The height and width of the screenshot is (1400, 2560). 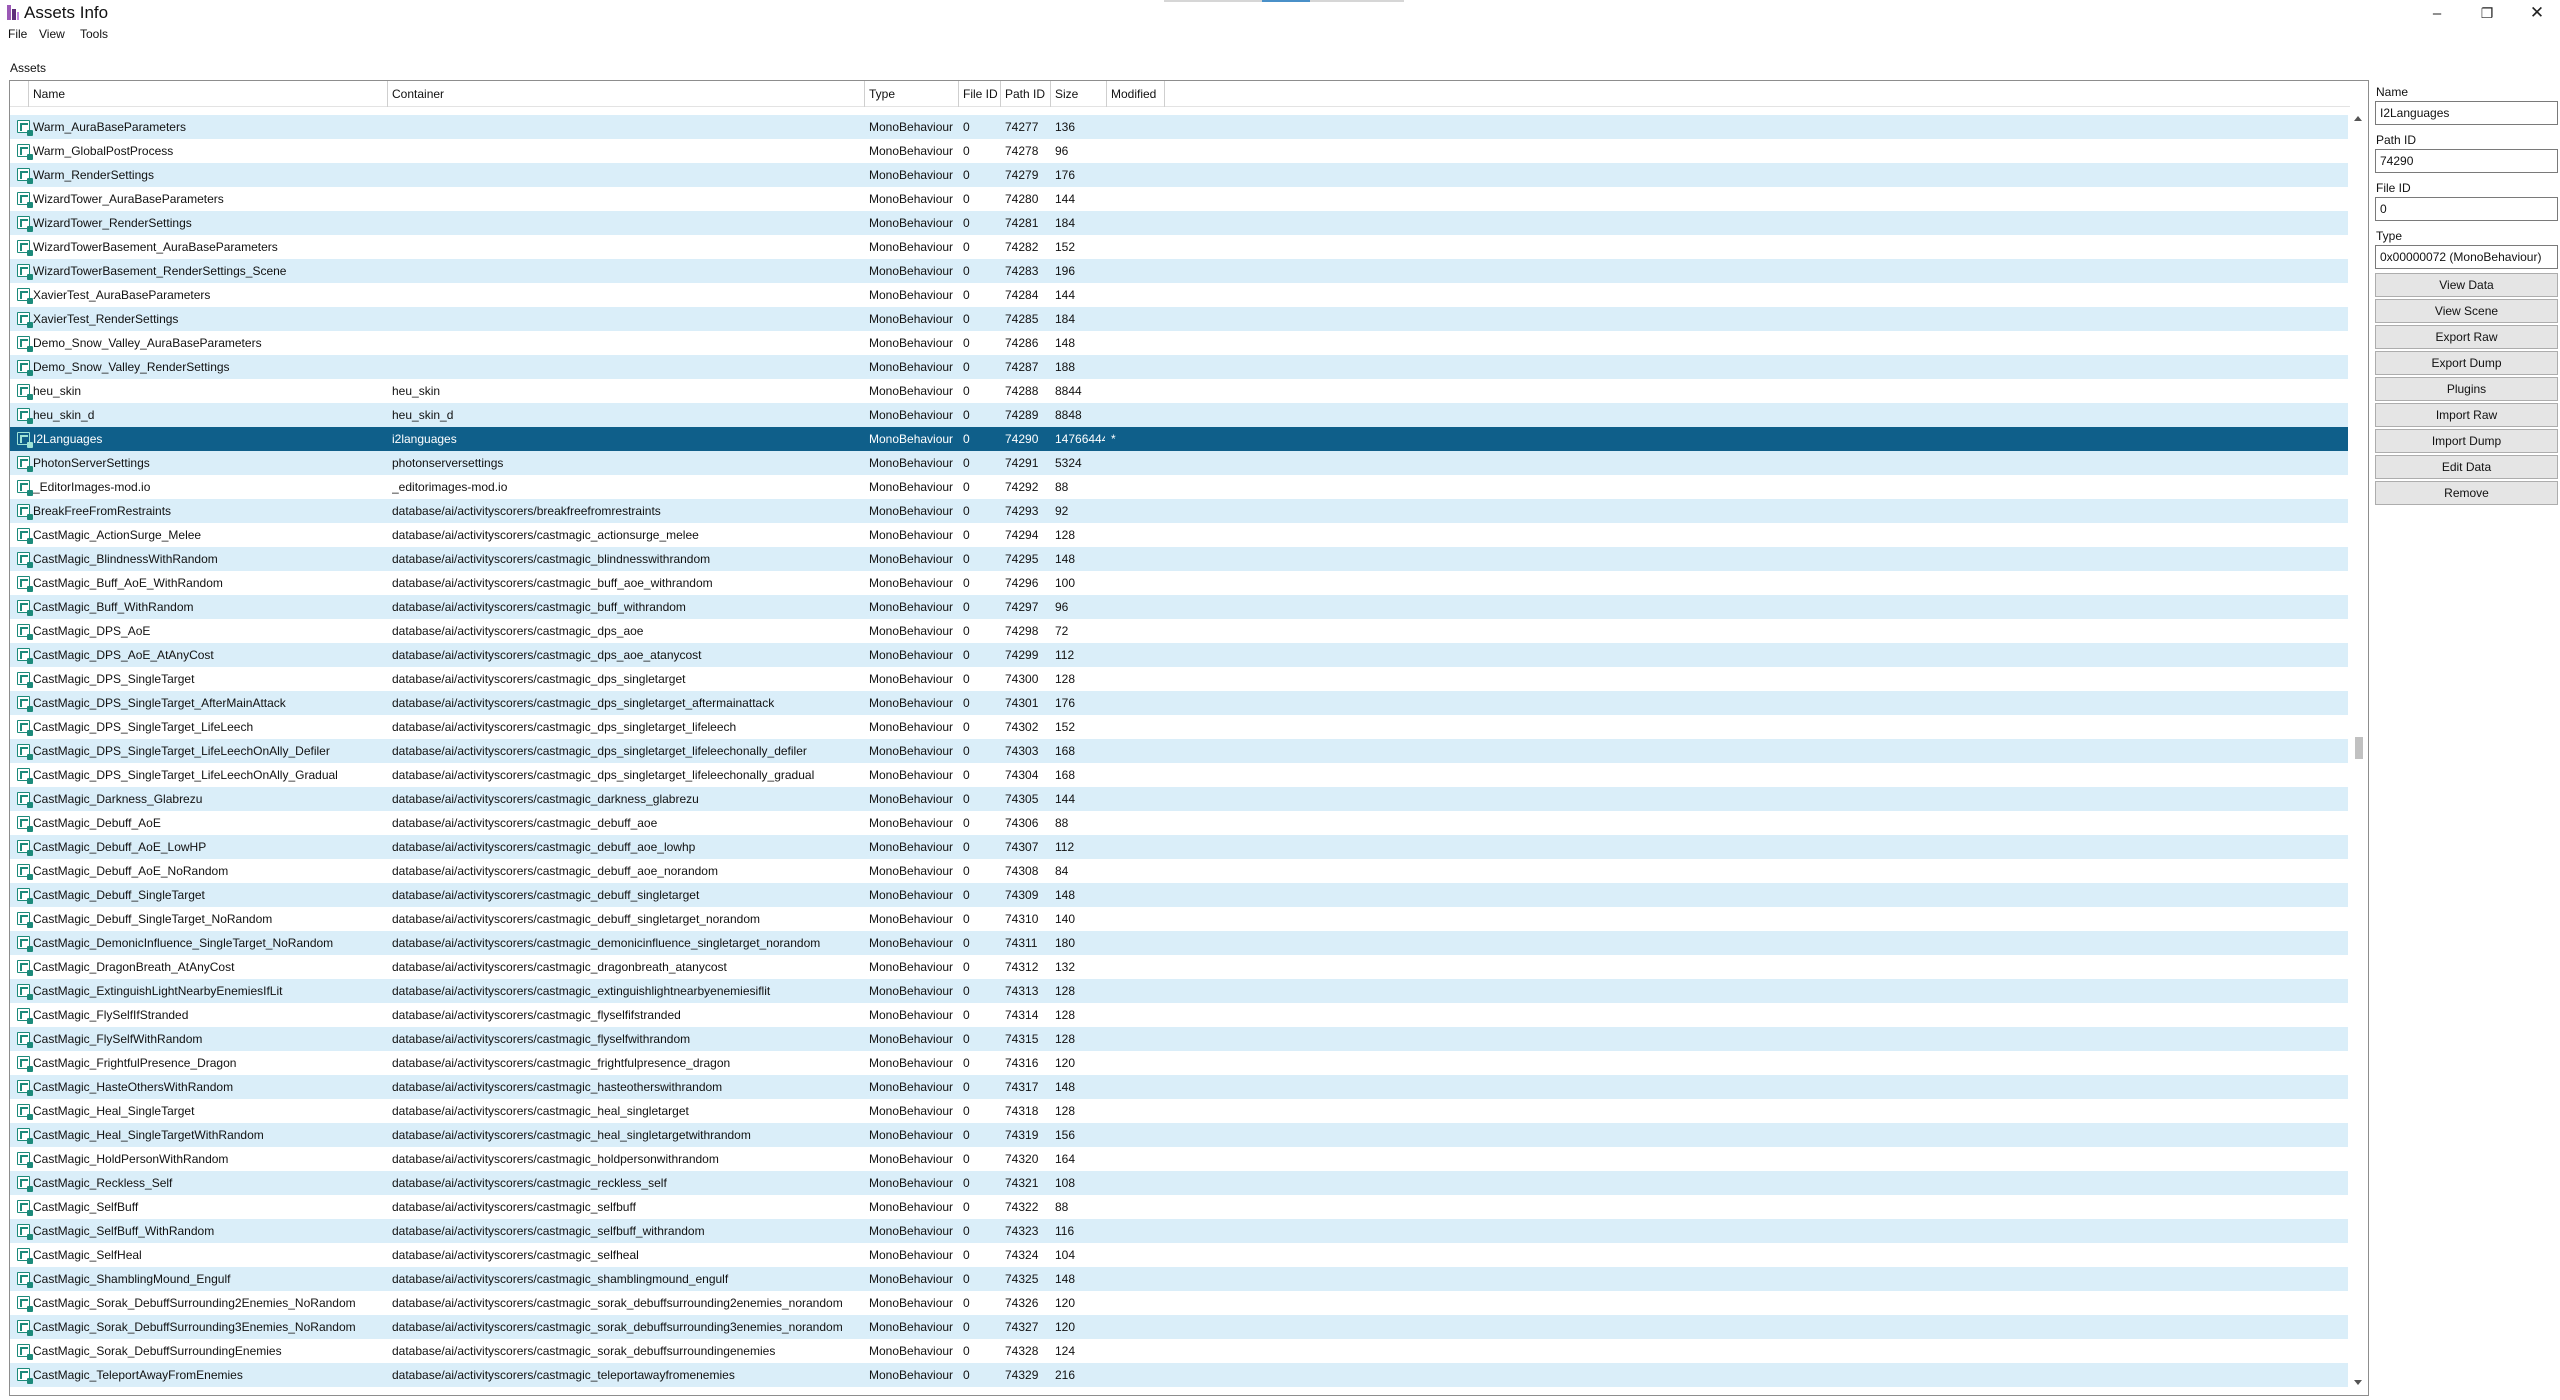 What do you see at coordinates (2466, 285) in the screenshot?
I see `view-data-button: View Data` at bounding box center [2466, 285].